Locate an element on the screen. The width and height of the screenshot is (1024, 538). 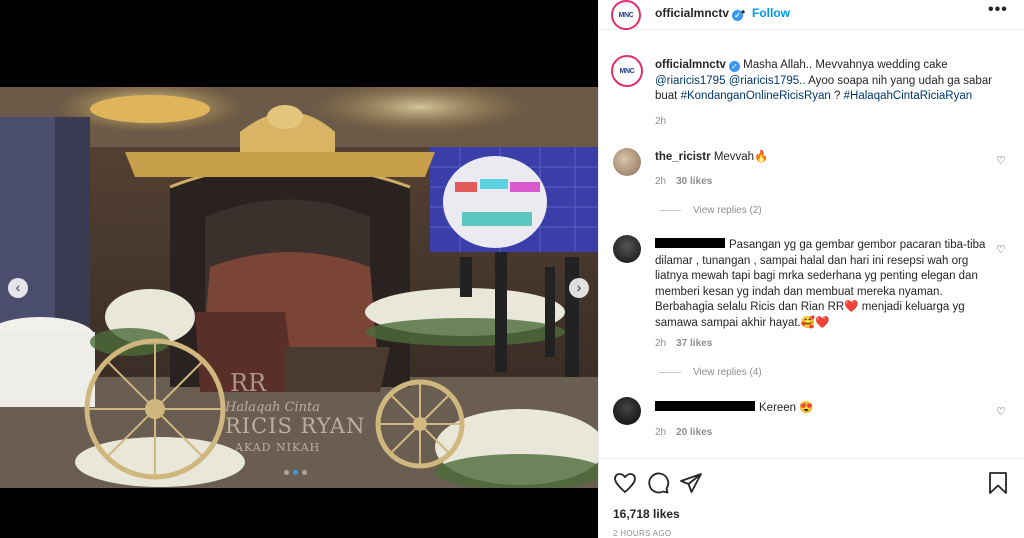
more-icon: ••• is located at coordinates (998, 10).